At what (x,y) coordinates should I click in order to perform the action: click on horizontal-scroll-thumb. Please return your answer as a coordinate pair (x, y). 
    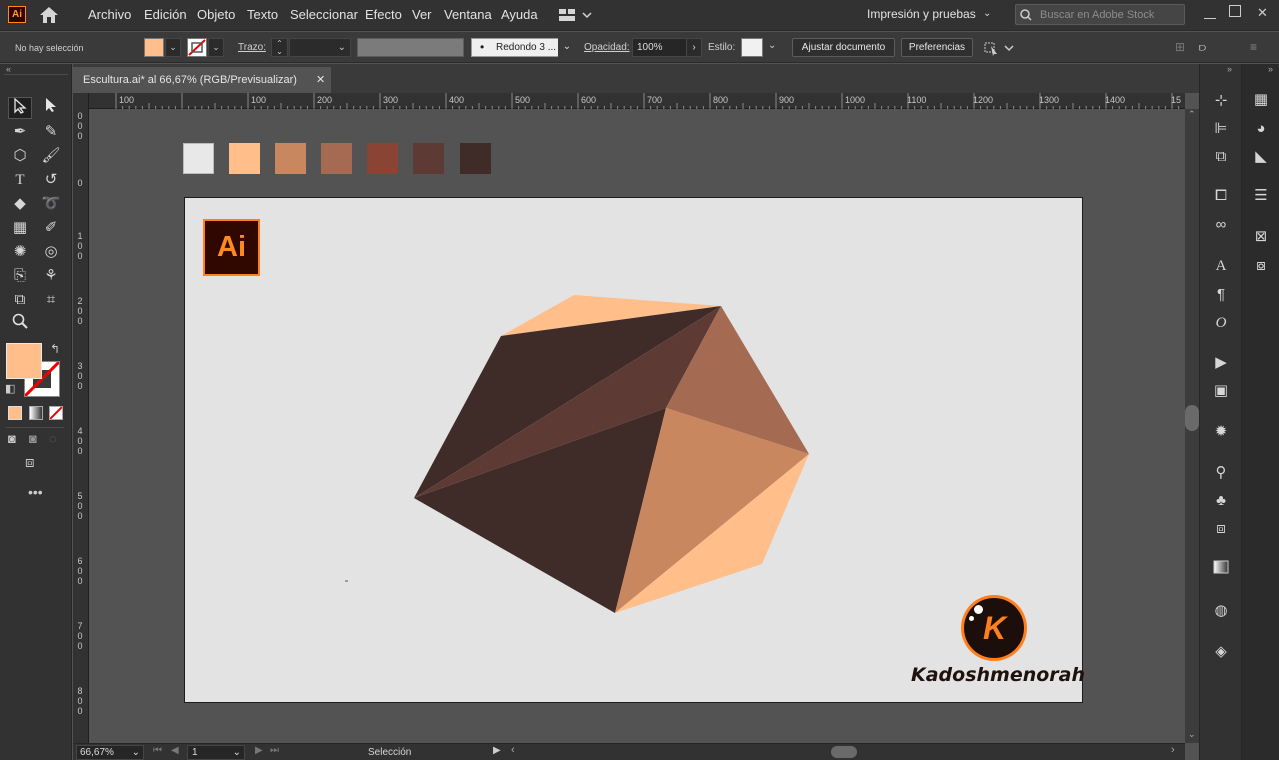
    Looking at the image, I should click on (844, 752).